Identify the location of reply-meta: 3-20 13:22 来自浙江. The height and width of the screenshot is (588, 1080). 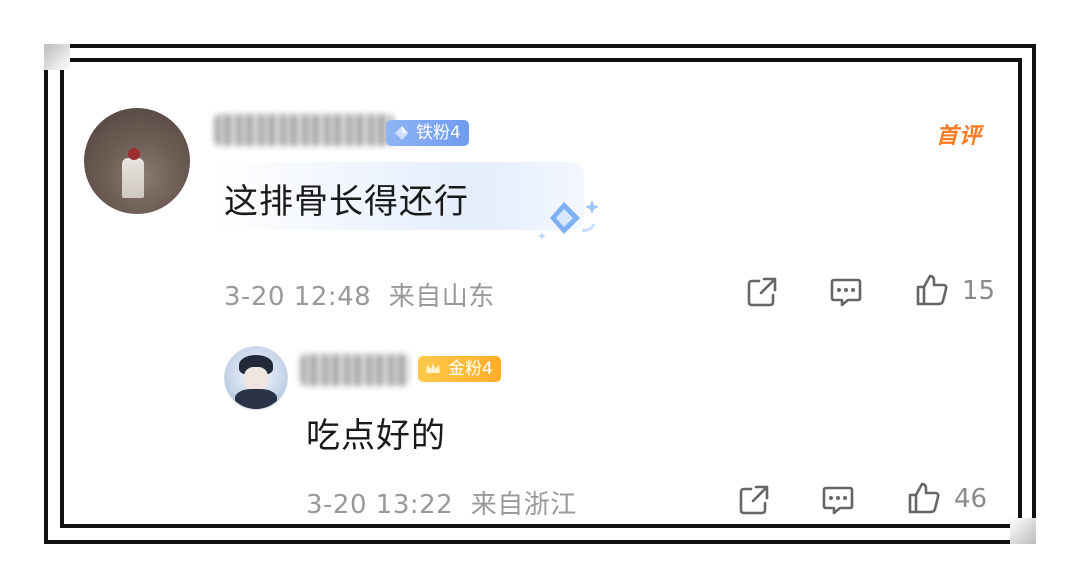
(441, 502).